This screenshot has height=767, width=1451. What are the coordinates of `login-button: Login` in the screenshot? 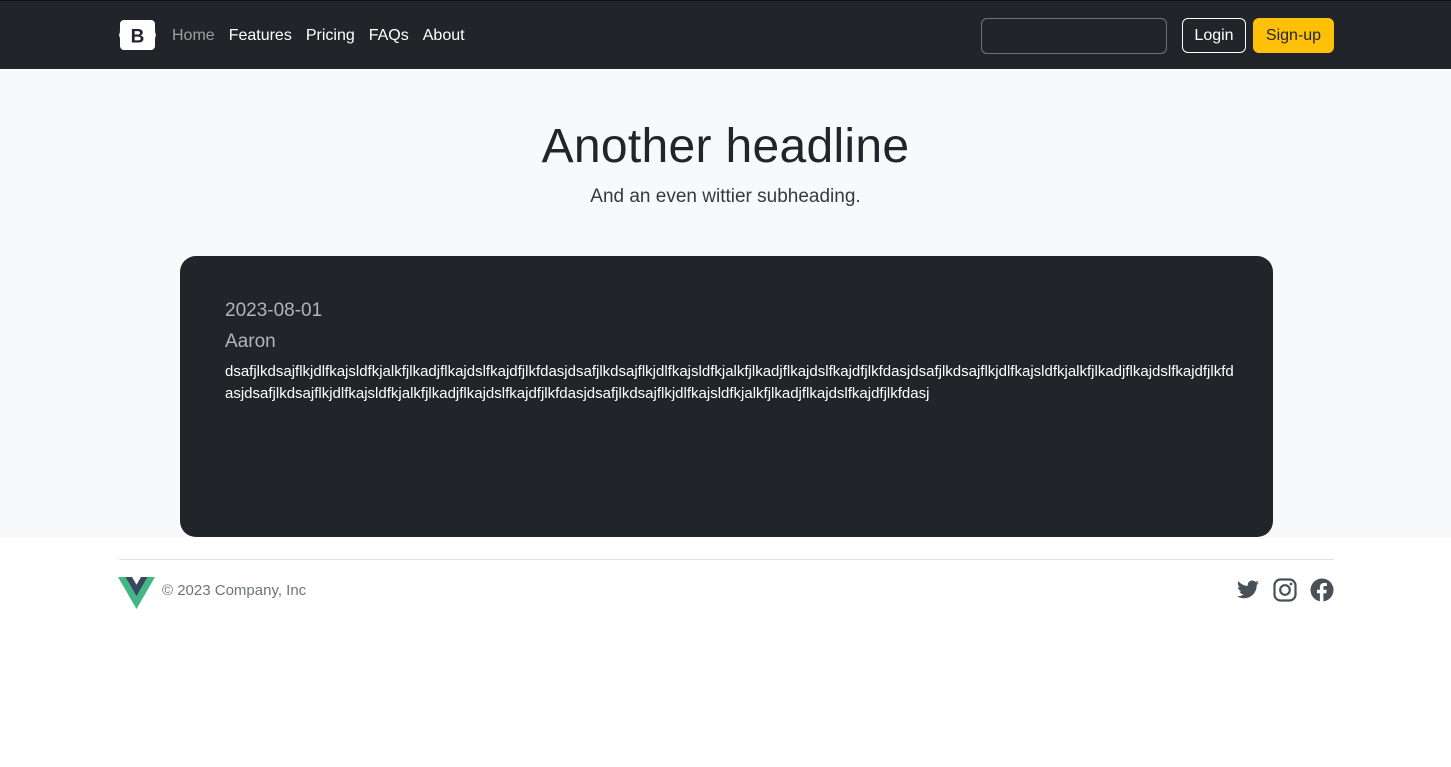 It's located at (1214, 35).